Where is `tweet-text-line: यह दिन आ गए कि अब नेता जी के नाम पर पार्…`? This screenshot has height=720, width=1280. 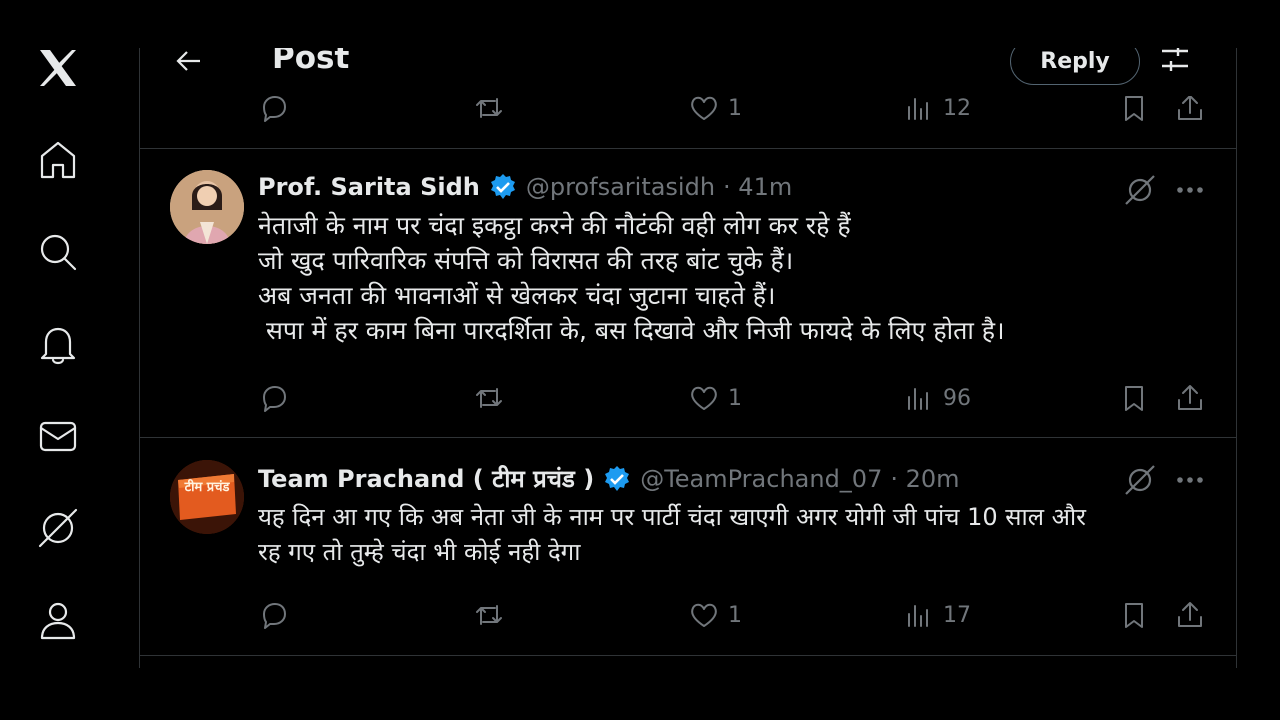
tweet-text-line: यह दिन आ गए कि अब नेता जी के नाम पर पार्… is located at coordinates (672, 517).